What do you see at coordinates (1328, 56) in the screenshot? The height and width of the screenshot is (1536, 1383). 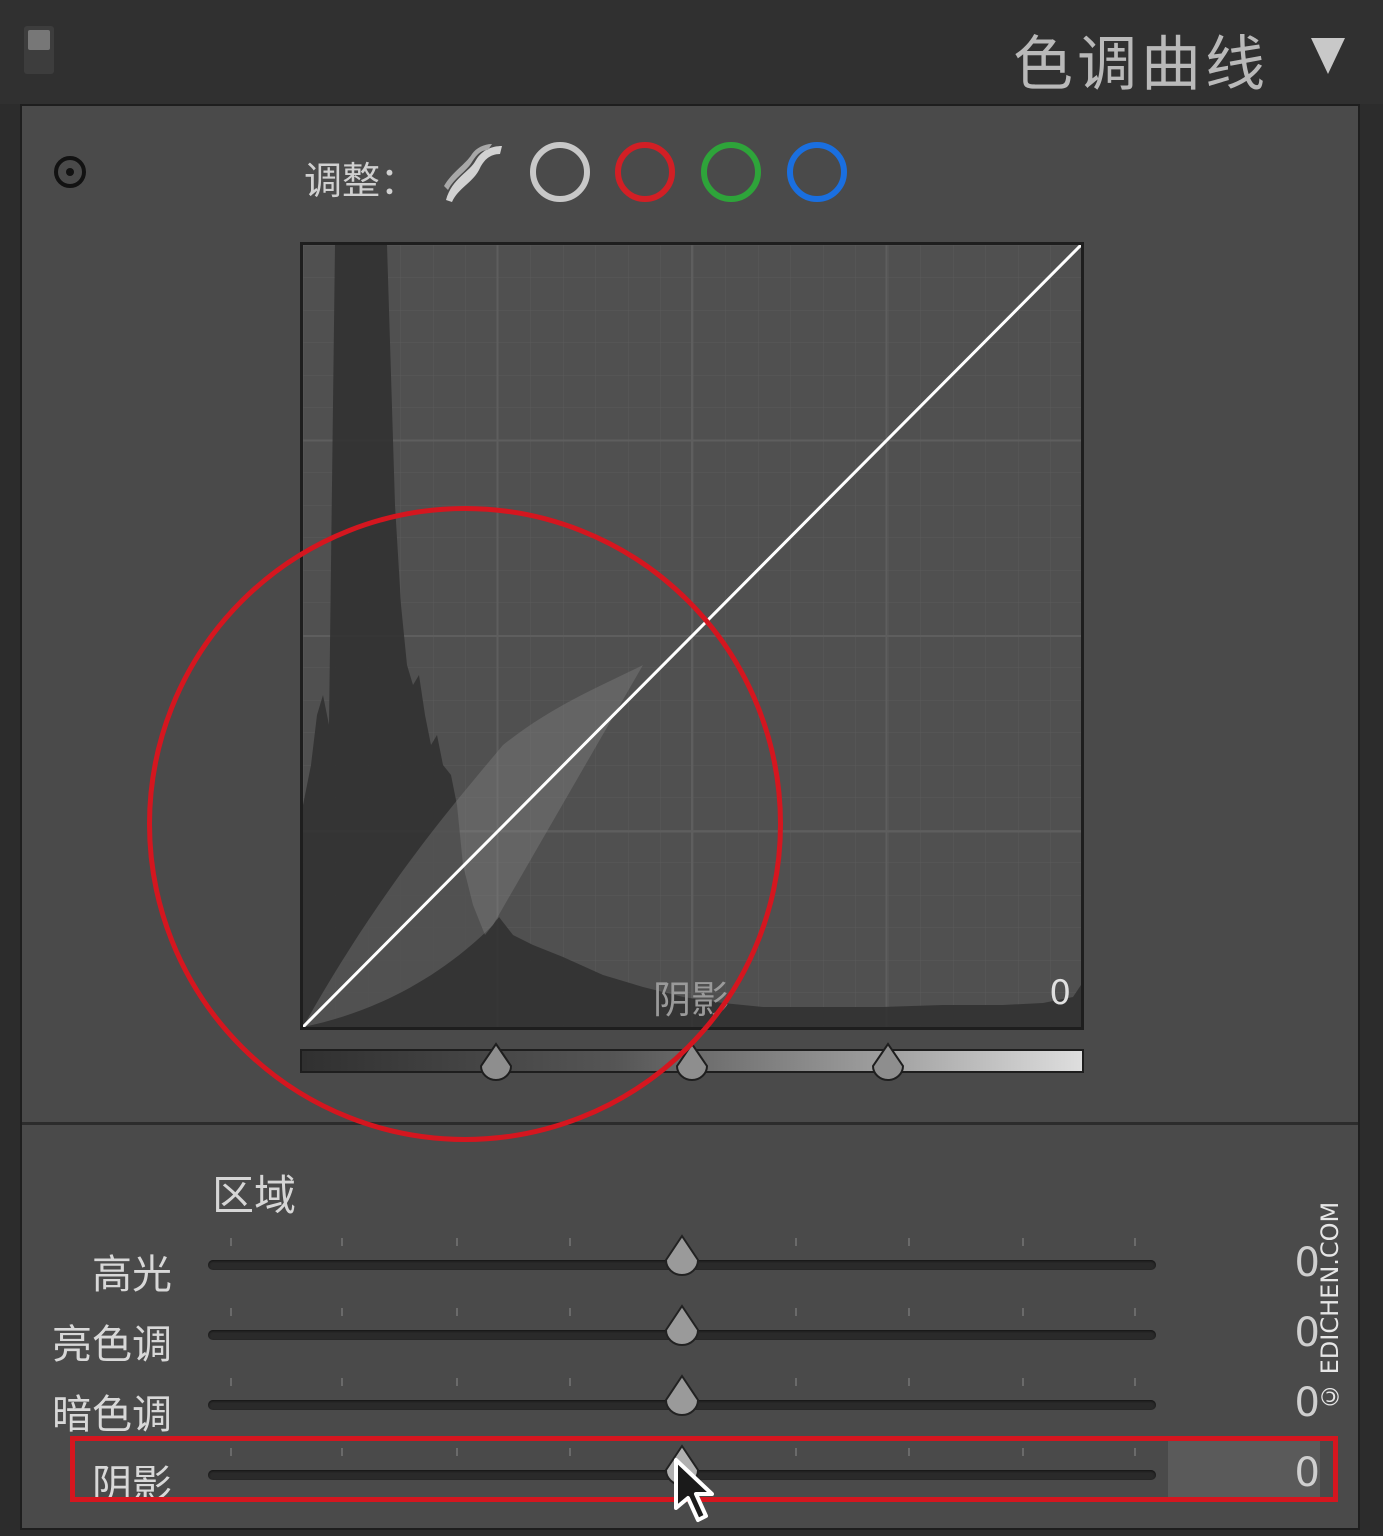 I see `triangle-down-icon` at bounding box center [1328, 56].